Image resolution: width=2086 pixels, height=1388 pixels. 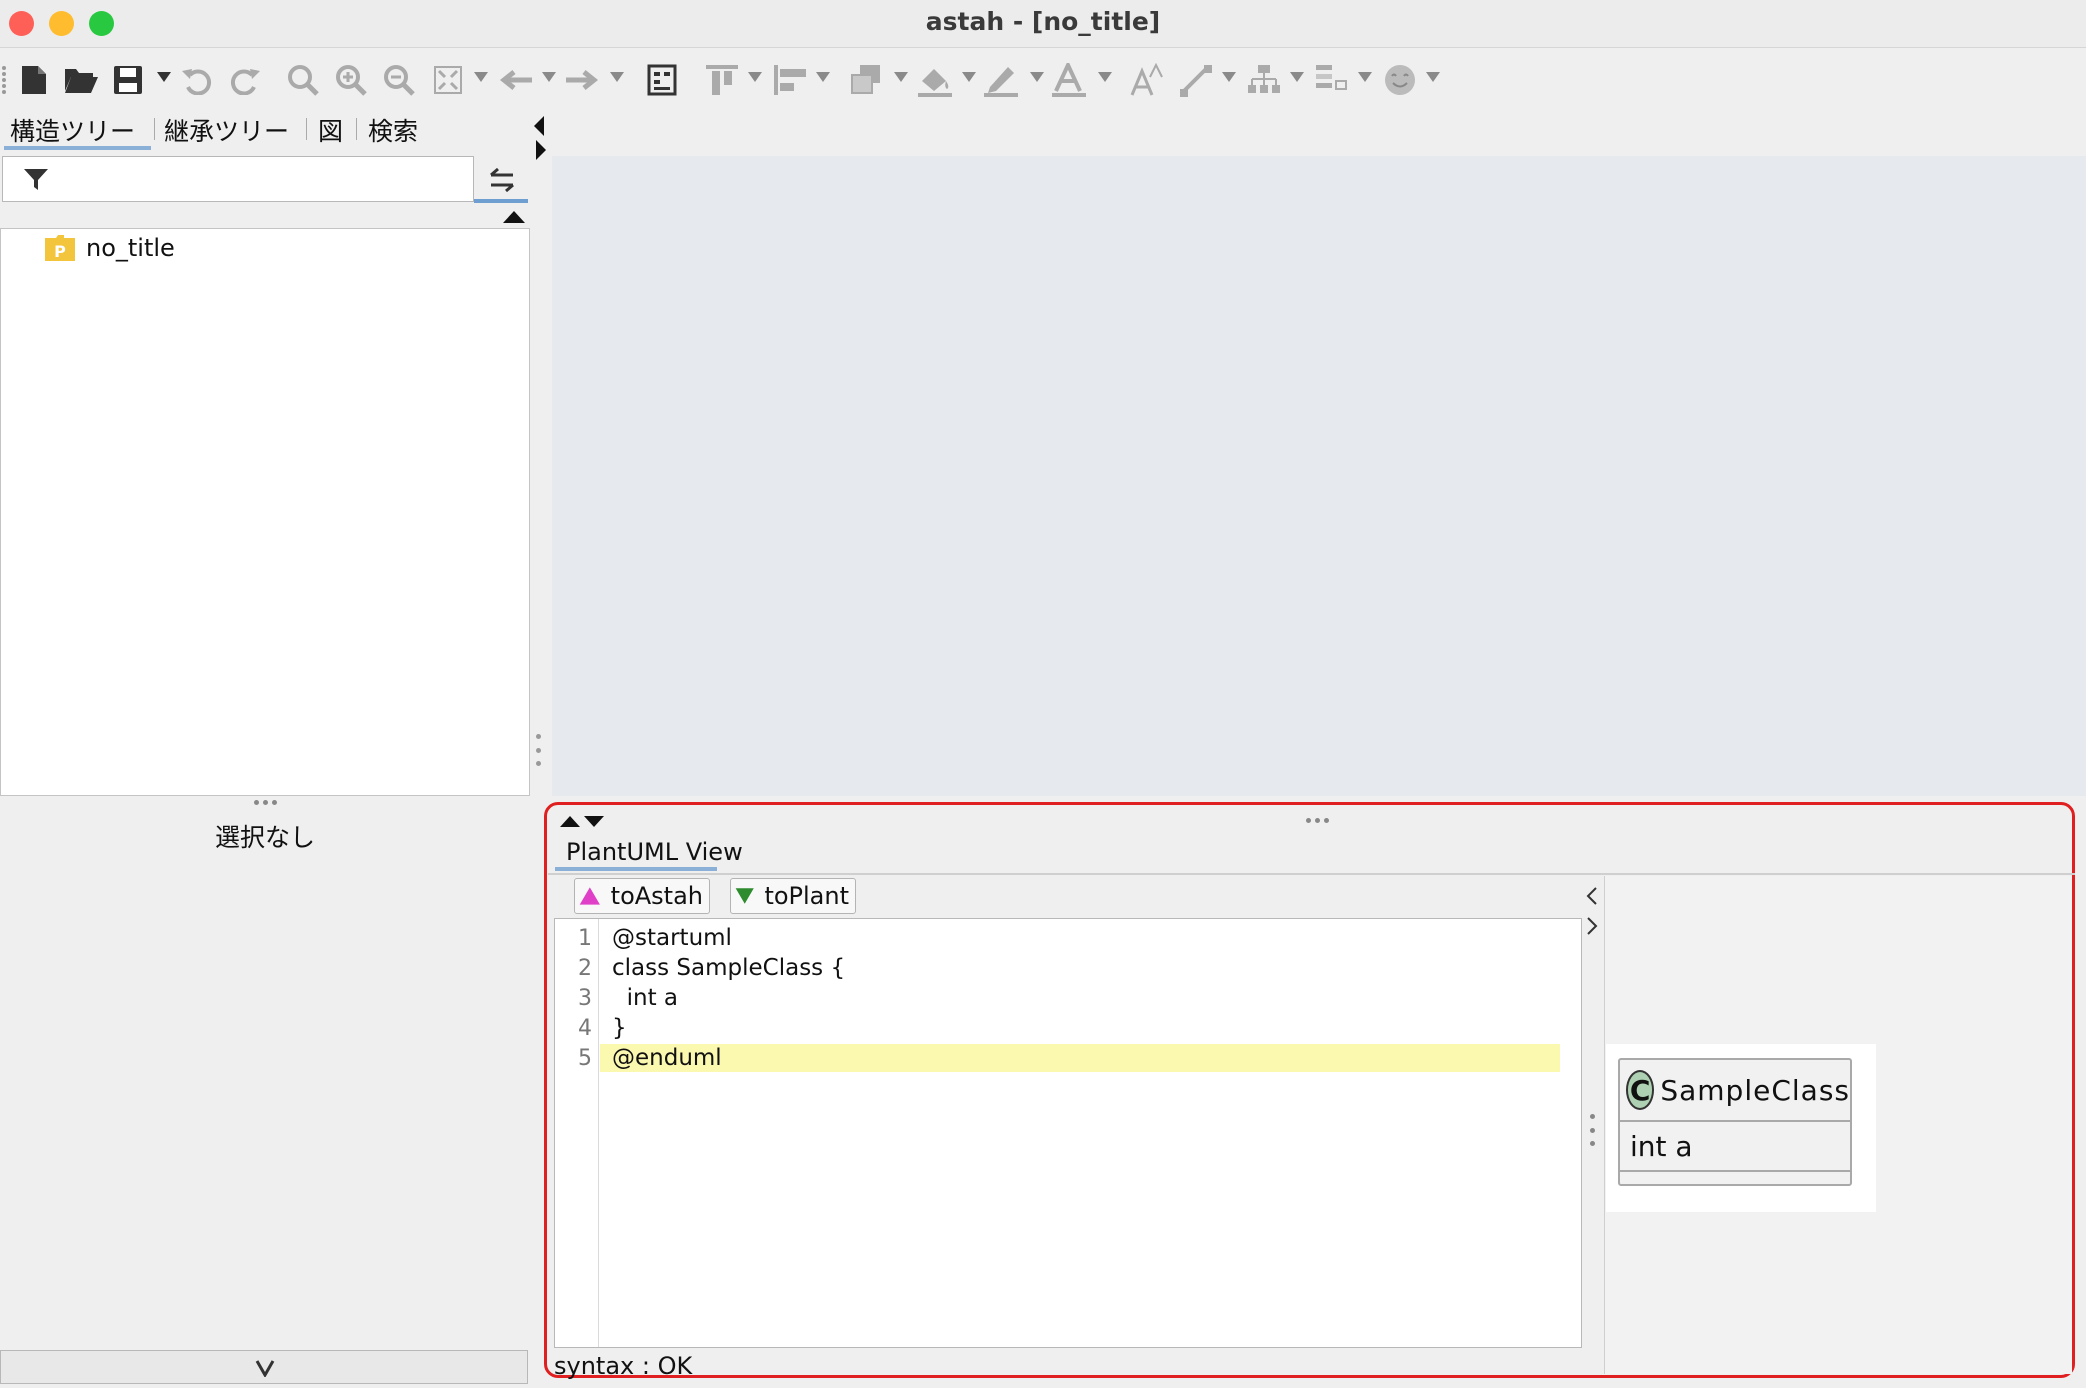 I want to click on smiley-icon, so click(x=1400, y=80).